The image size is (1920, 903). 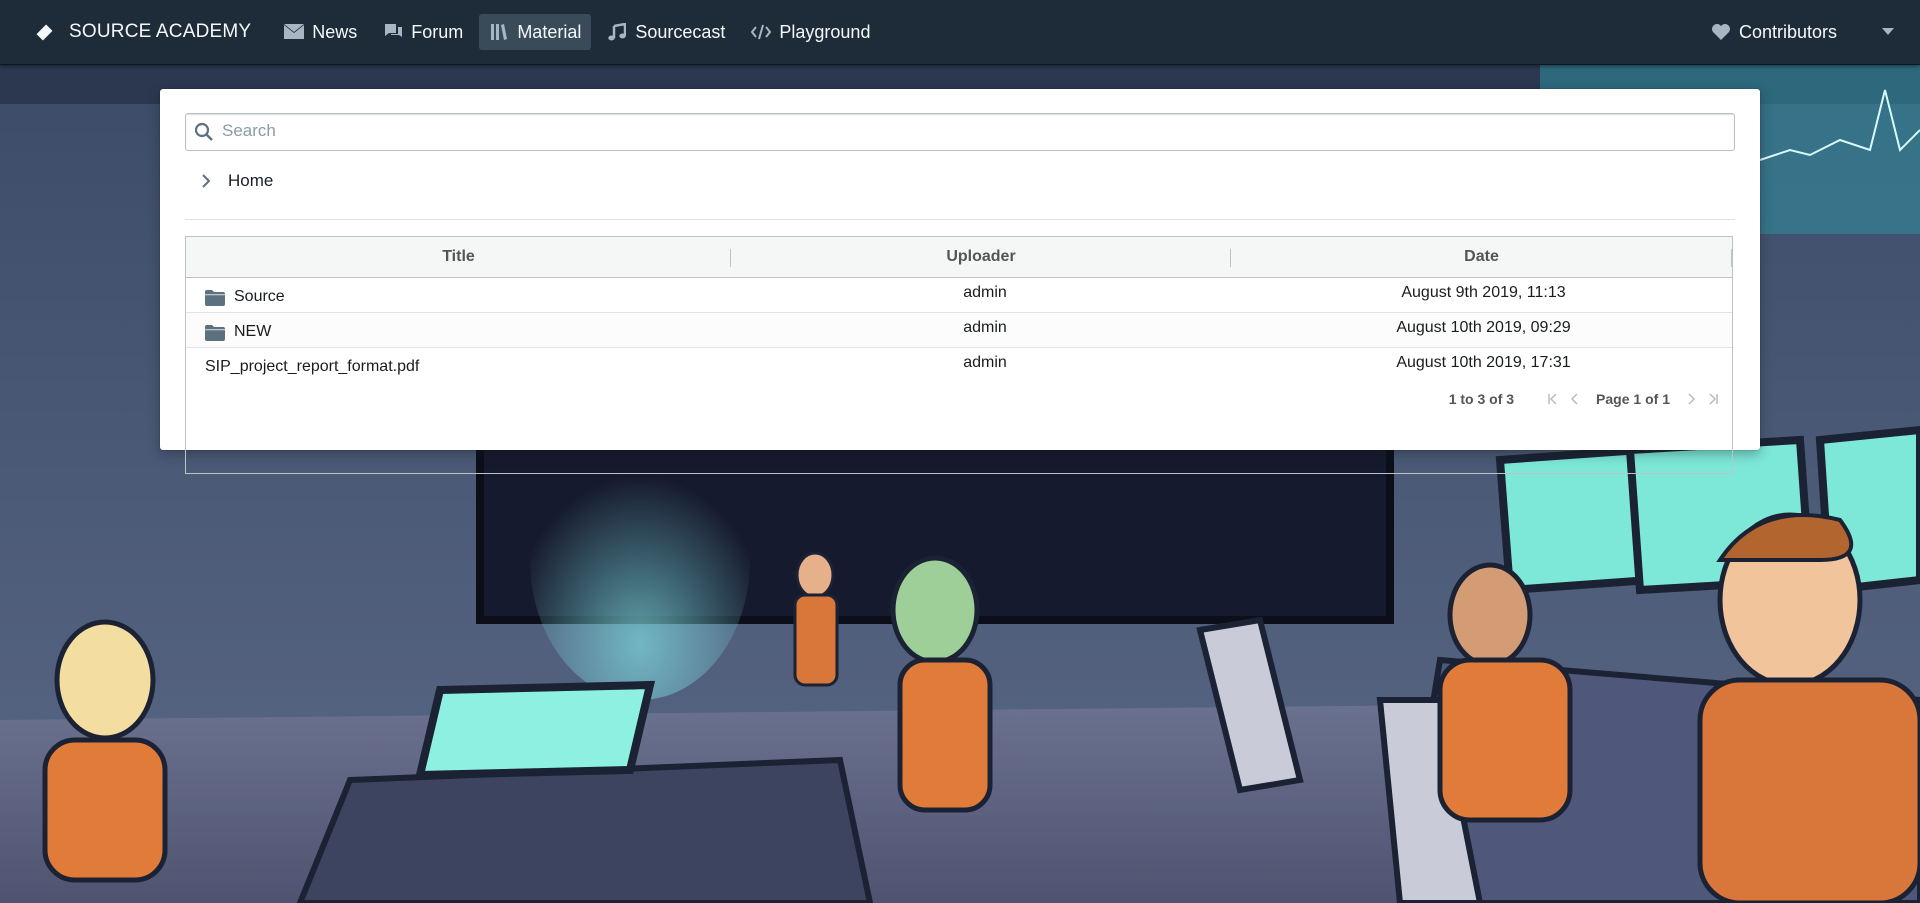 I want to click on column-header-date: Date, so click(x=1481, y=257).